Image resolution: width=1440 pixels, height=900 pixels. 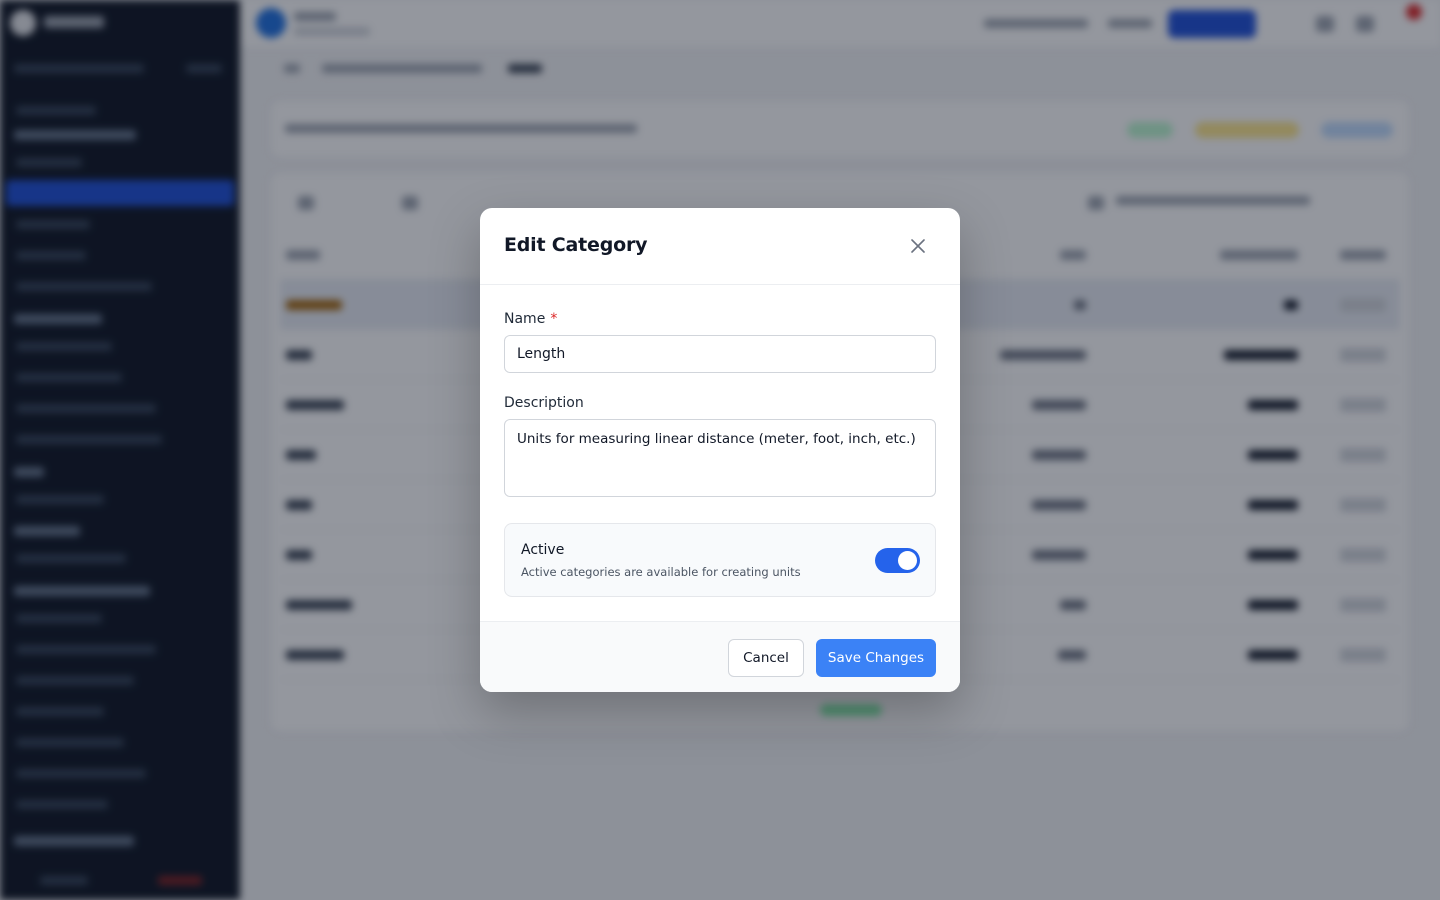 What do you see at coordinates (554, 319) in the screenshot?
I see `required-marker: *` at bounding box center [554, 319].